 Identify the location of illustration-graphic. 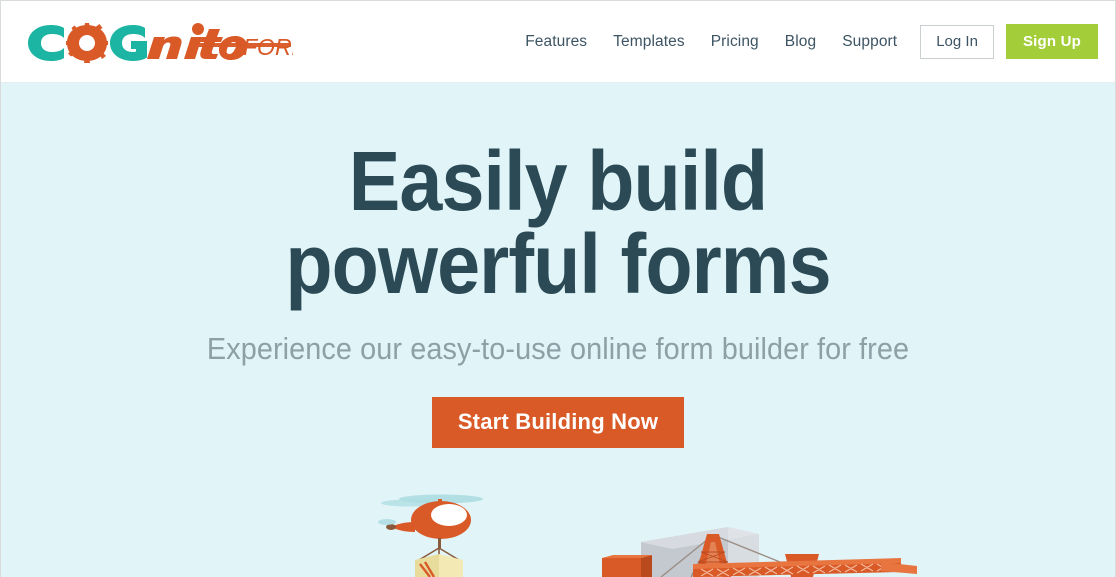
(647, 535).